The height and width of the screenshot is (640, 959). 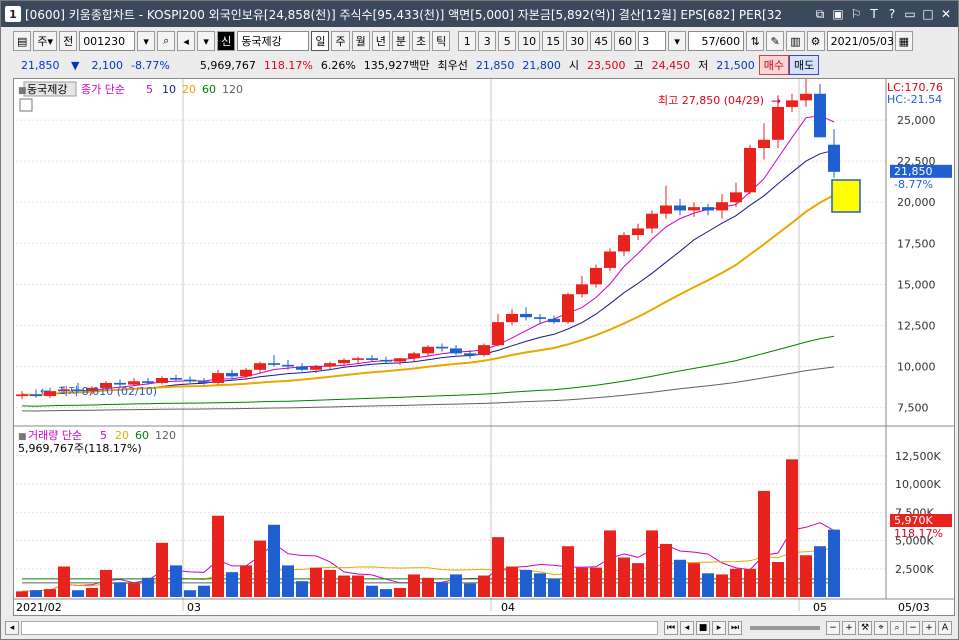 I want to click on tf-month: 월, so click(x=360, y=41).